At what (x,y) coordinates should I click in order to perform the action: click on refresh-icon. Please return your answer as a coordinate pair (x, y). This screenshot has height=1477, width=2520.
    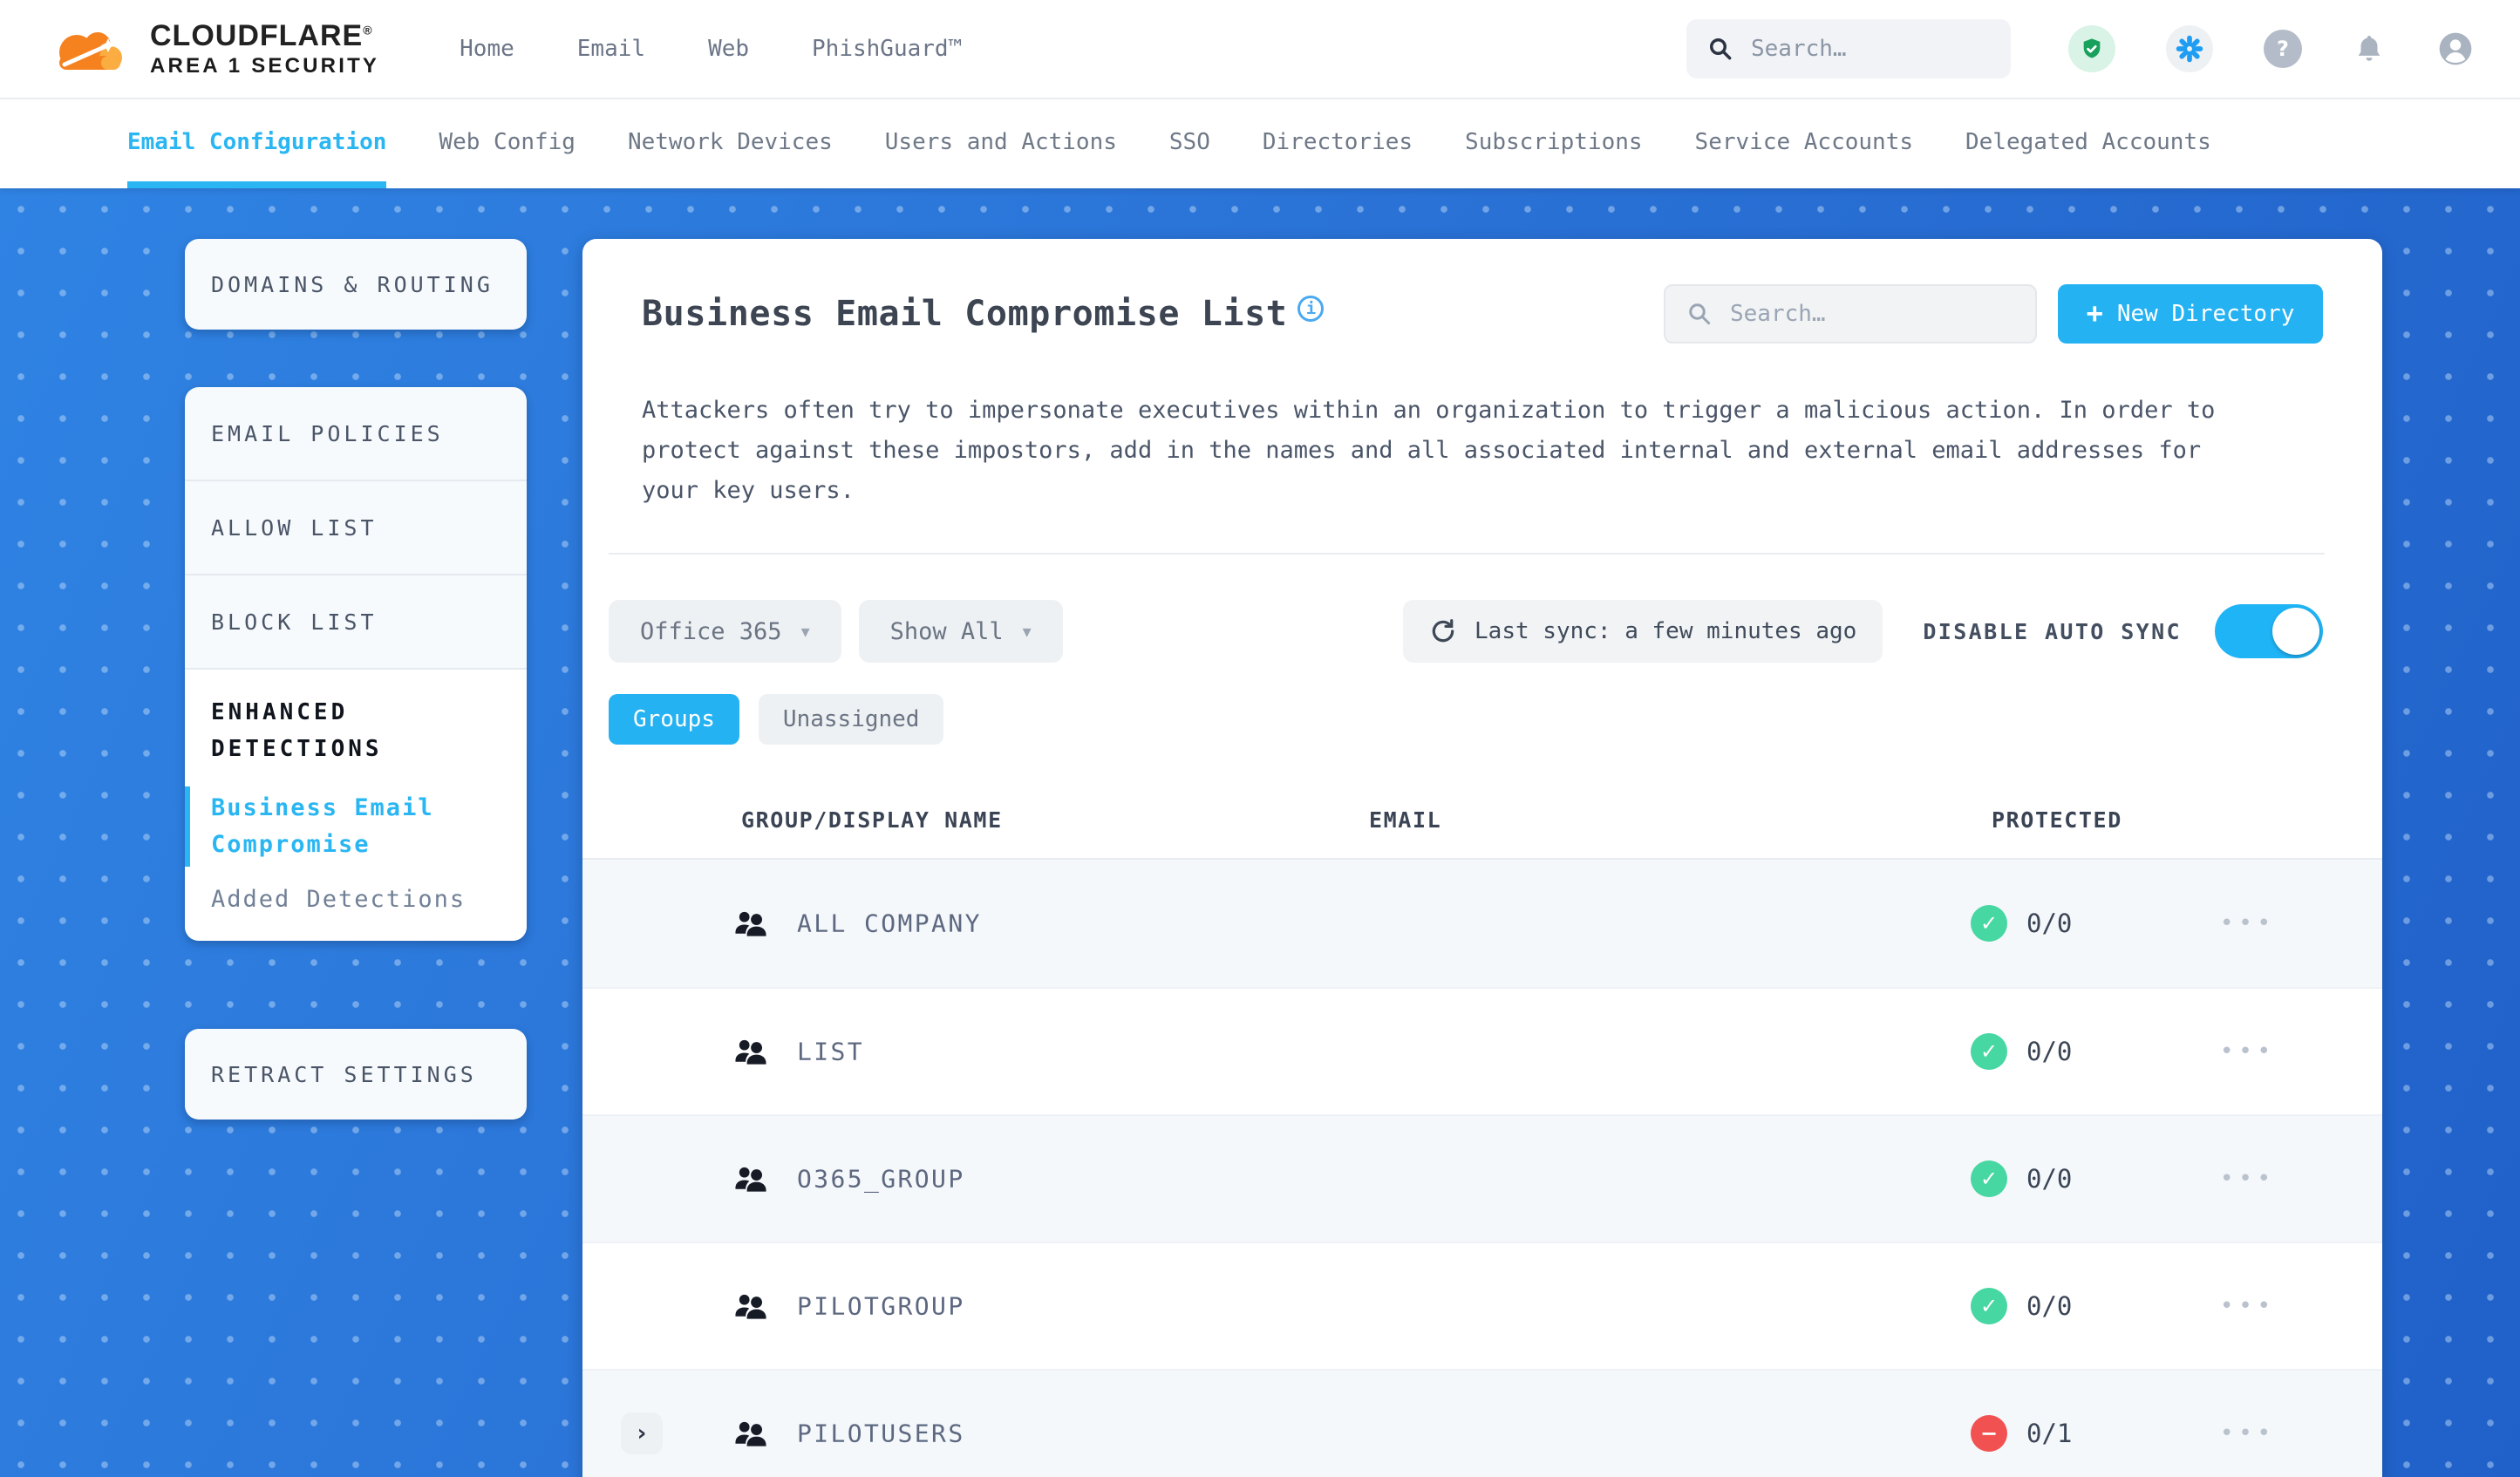
    Looking at the image, I should click on (1443, 631).